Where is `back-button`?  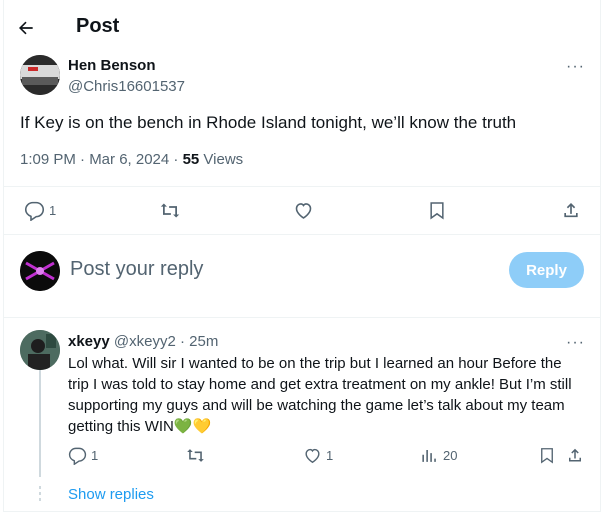
back-button is located at coordinates (26, 28).